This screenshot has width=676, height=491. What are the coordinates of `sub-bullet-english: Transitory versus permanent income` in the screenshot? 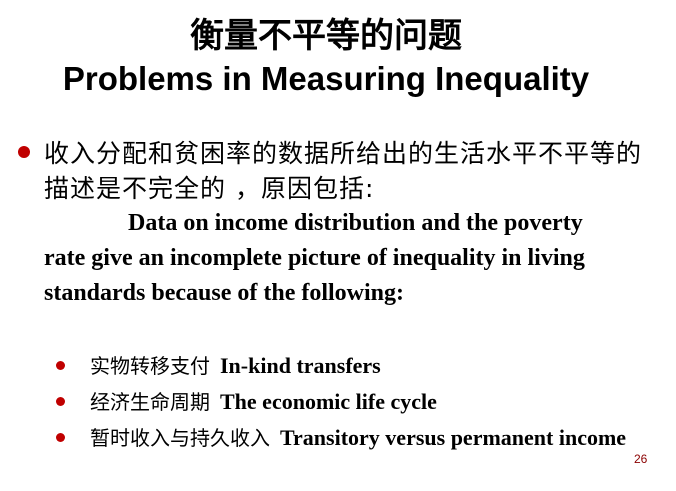 It's located at (453, 437).